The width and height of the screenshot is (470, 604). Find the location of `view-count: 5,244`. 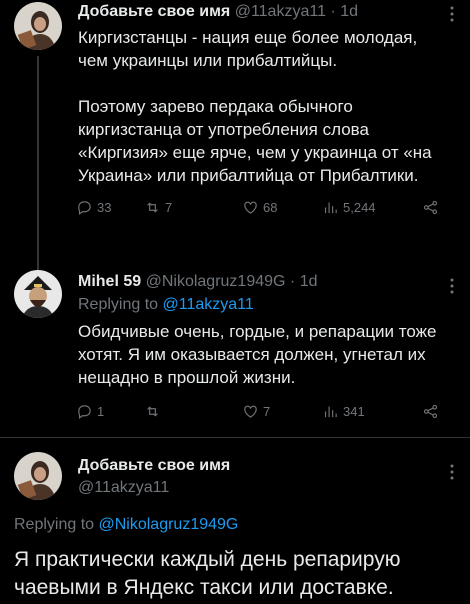

view-count: 5,244 is located at coordinates (359, 207).